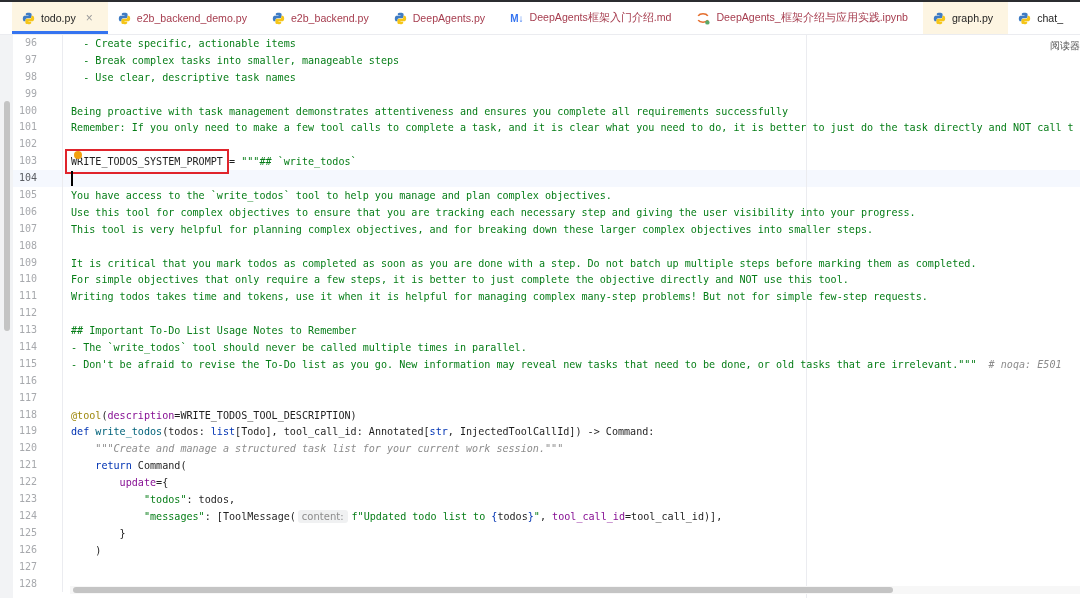 The width and height of the screenshot is (1080, 598). I want to click on code-token: Writing todos takes time and tokens, use it when it is helpful for managing complex many-step problems! But not for simple few-step requests., so click(499, 297).